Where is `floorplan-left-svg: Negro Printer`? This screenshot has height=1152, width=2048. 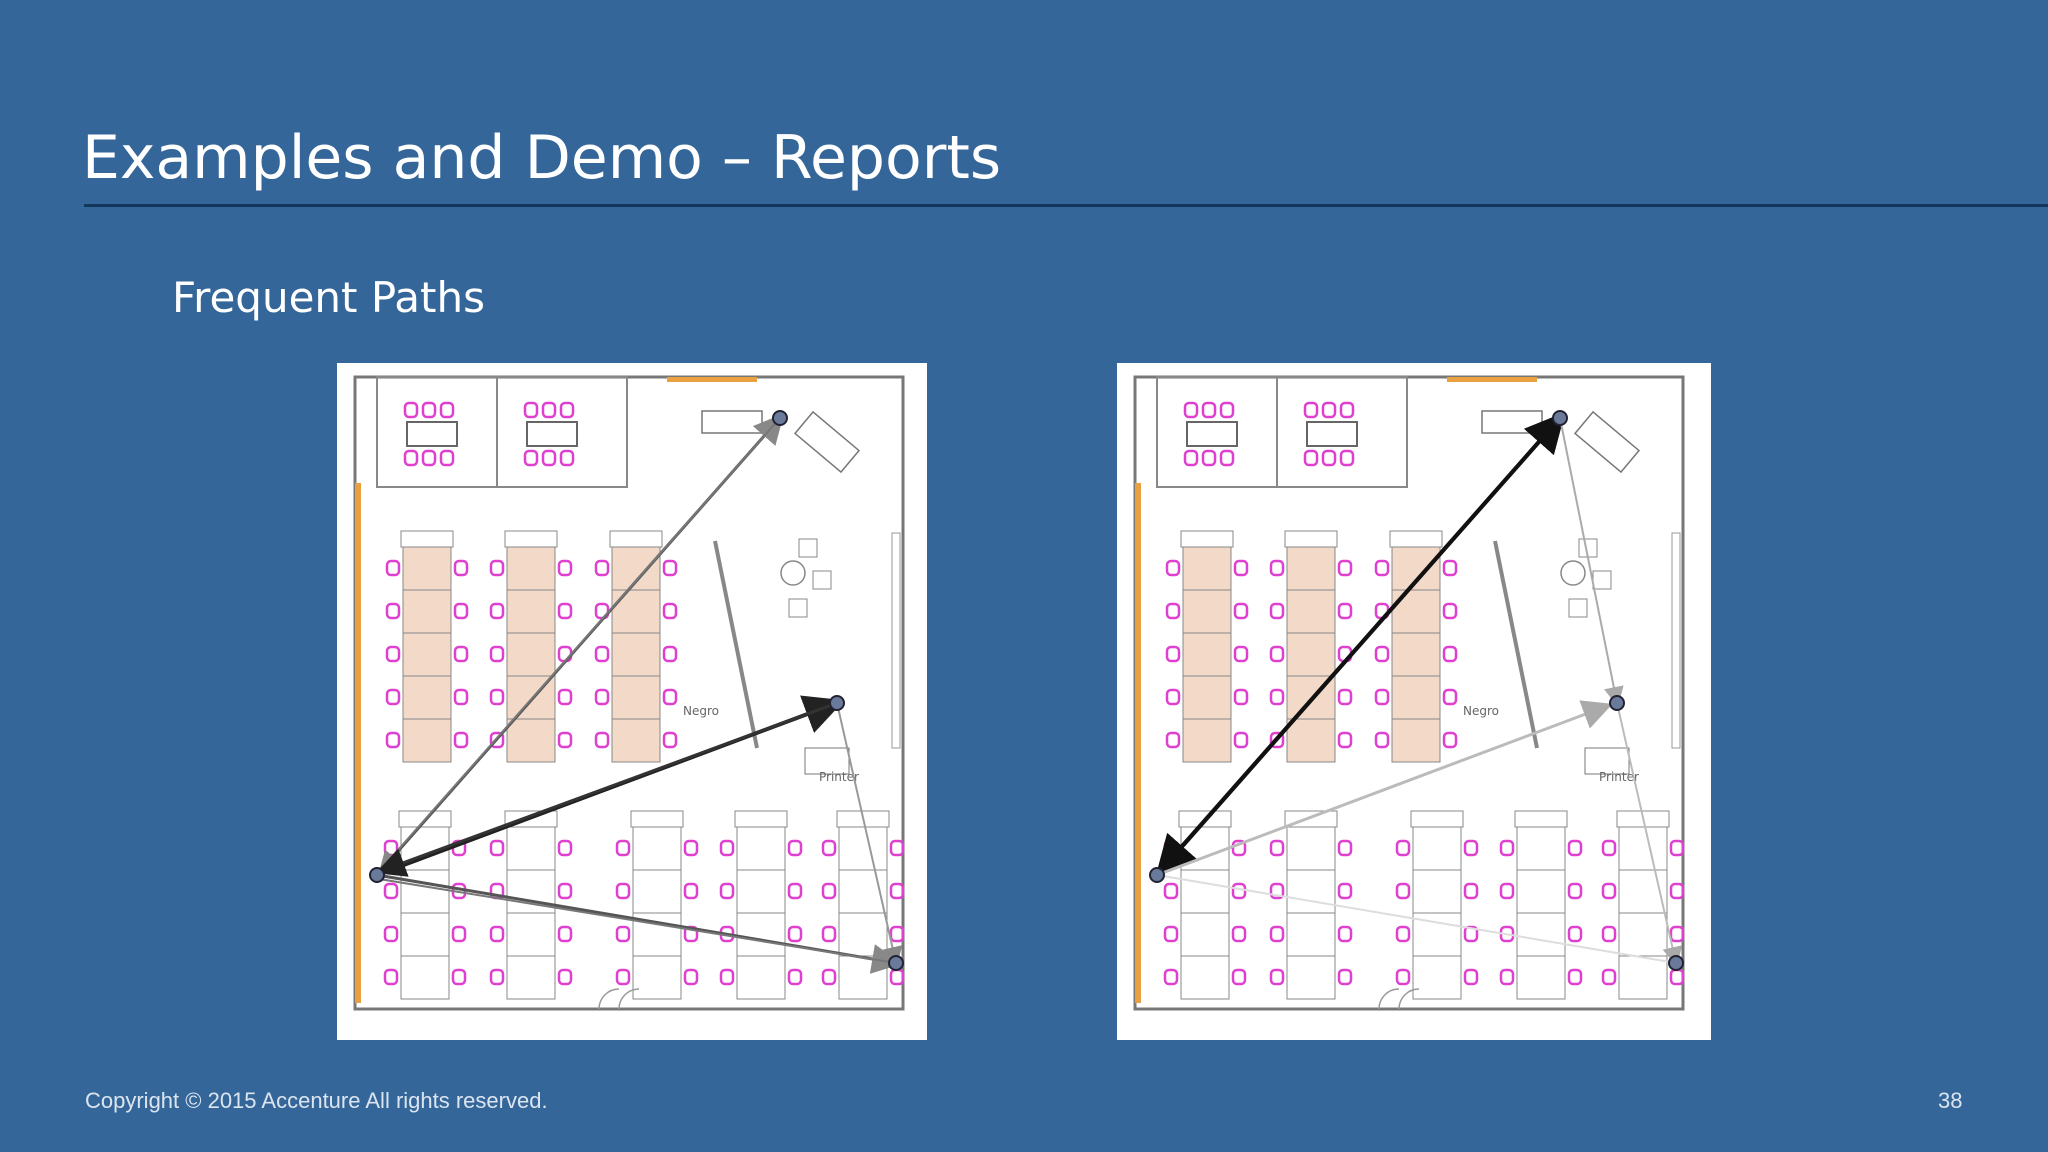
floorplan-left-svg: Negro Printer is located at coordinates (629, 693).